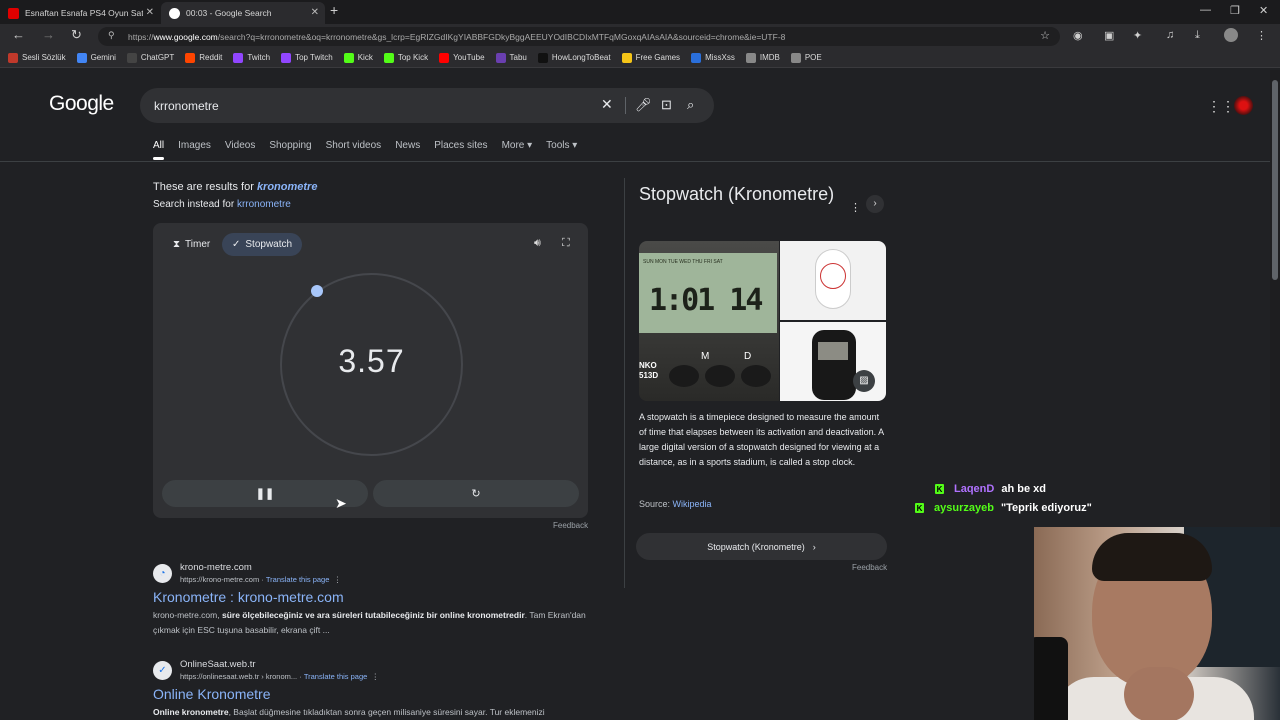 Image resolution: width=1280 pixels, height=720 pixels. I want to click on bookmark-item: Tabu, so click(511, 57).